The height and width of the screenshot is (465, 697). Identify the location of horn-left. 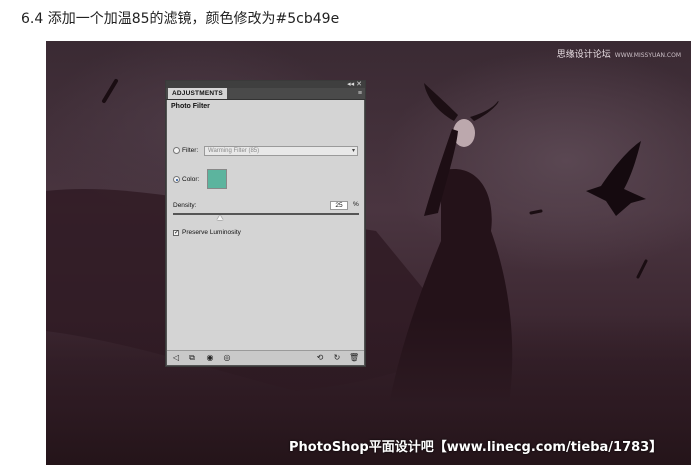
(441, 102).